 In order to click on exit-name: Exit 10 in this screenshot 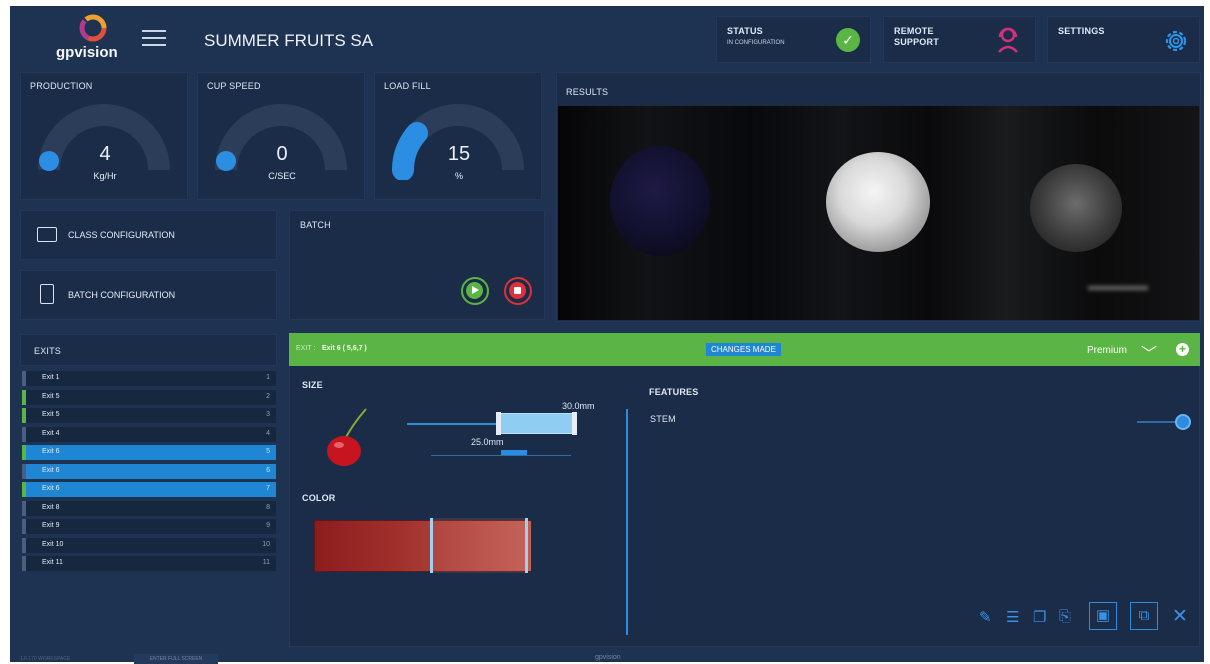, I will do `click(53, 544)`.